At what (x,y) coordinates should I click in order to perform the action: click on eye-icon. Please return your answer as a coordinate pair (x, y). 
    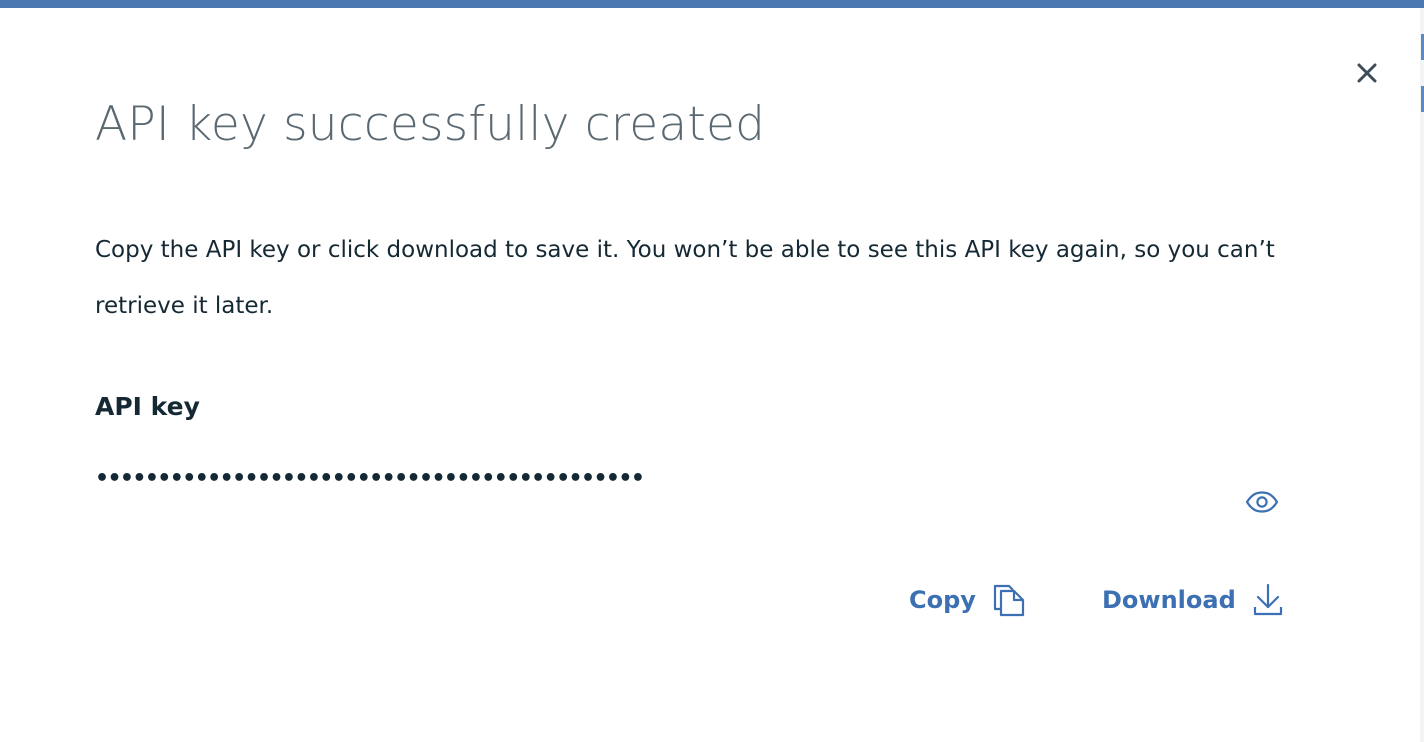
    Looking at the image, I should click on (1262, 502).